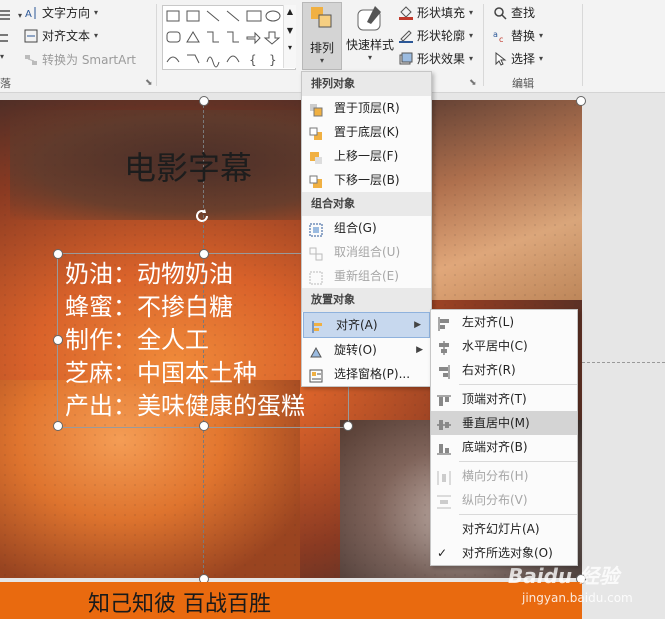 This screenshot has width=665, height=619. I want to click on send-backward-item: 下移一层(B), so click(366, 180).